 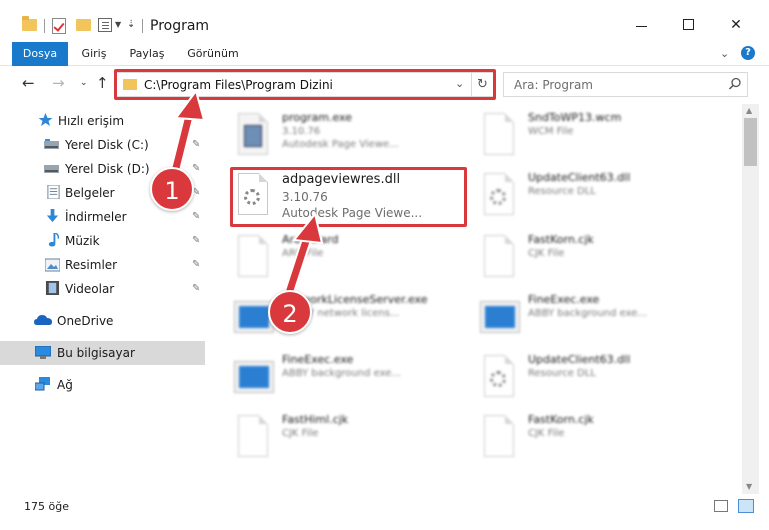 What do you see at coordinates (83, 25) in the screenshot?
I see `new-folder-icon` at bounding box center [83, 25].